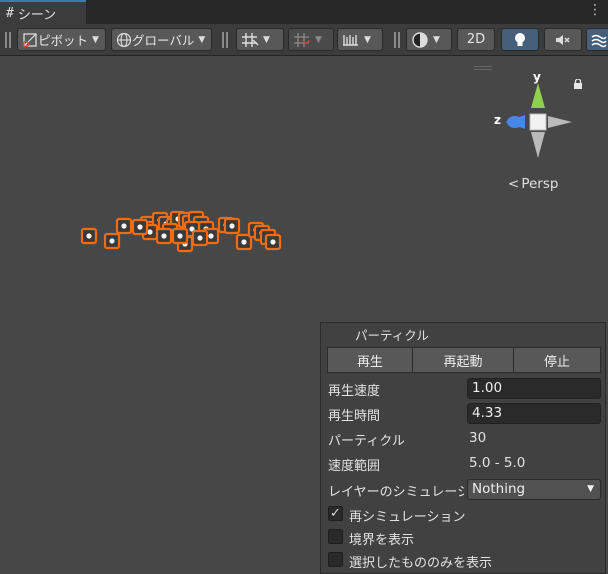  What do you see at coordinates (534, 413) in the screenshot?
I see `playback-time-field: 4.33` at bounding box center [534, 413].